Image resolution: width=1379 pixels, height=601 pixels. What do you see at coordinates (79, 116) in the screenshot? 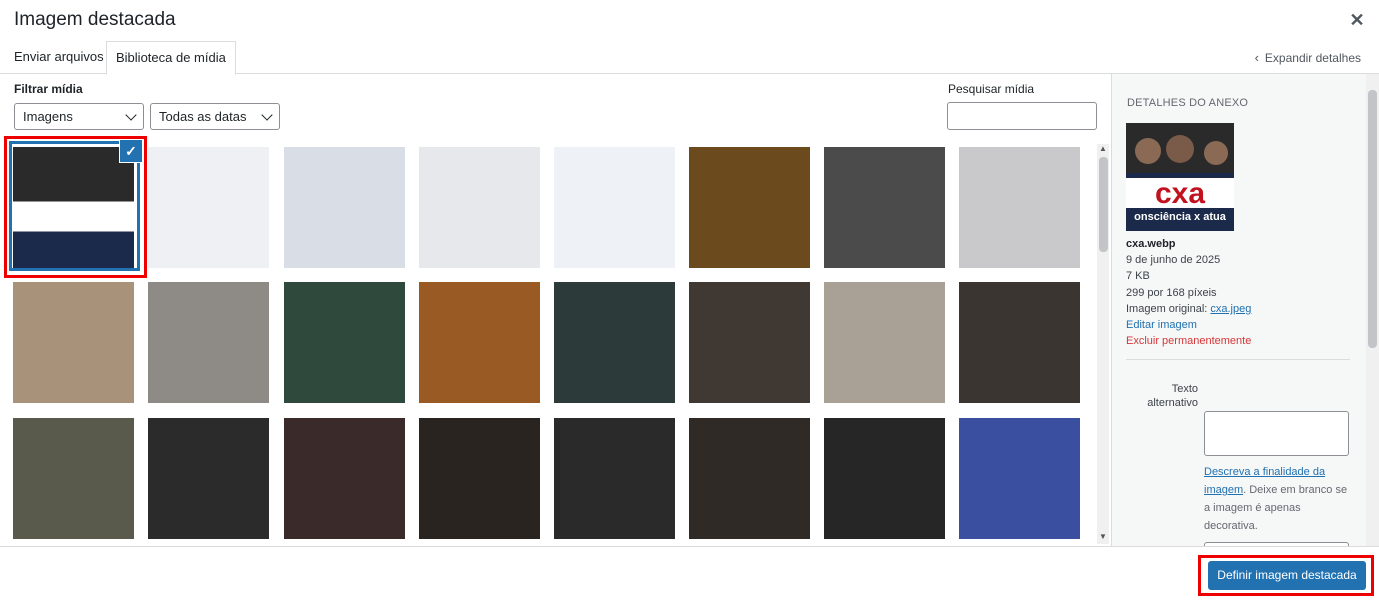
I see `media-type-select: Imagens` at bounding box center [79, 116].